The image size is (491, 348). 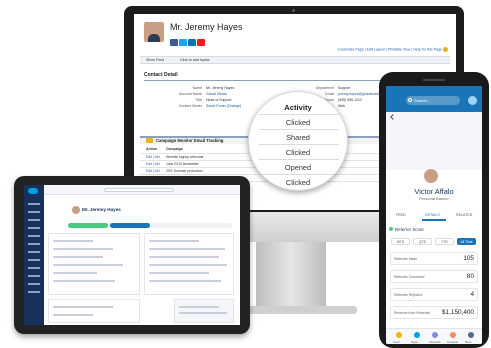 What do you see at coordinates (458, 312) in the screenshot?
I see `metric-value: $1,150,400` at bounding box center [458, 312].